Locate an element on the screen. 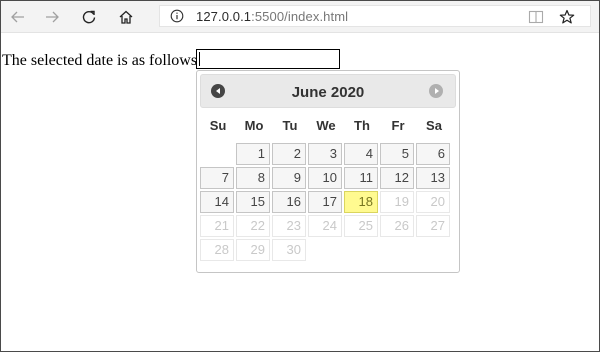  day-cell: 21 is located at coordinates (217, 226).